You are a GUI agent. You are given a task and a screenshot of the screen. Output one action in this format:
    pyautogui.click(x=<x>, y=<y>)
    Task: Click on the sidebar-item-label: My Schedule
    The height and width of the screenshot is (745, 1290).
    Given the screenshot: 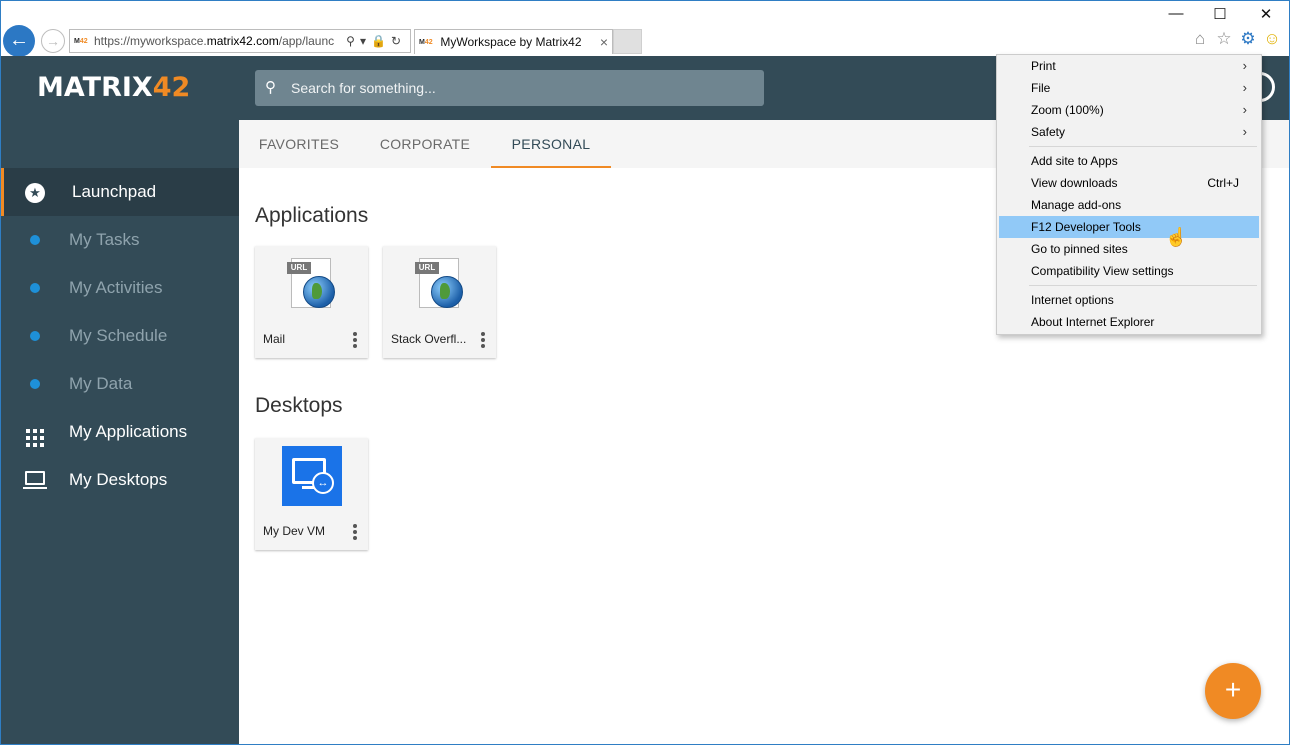 What is the action you would take?
    pyautogui.click(x=118, y=335)
    